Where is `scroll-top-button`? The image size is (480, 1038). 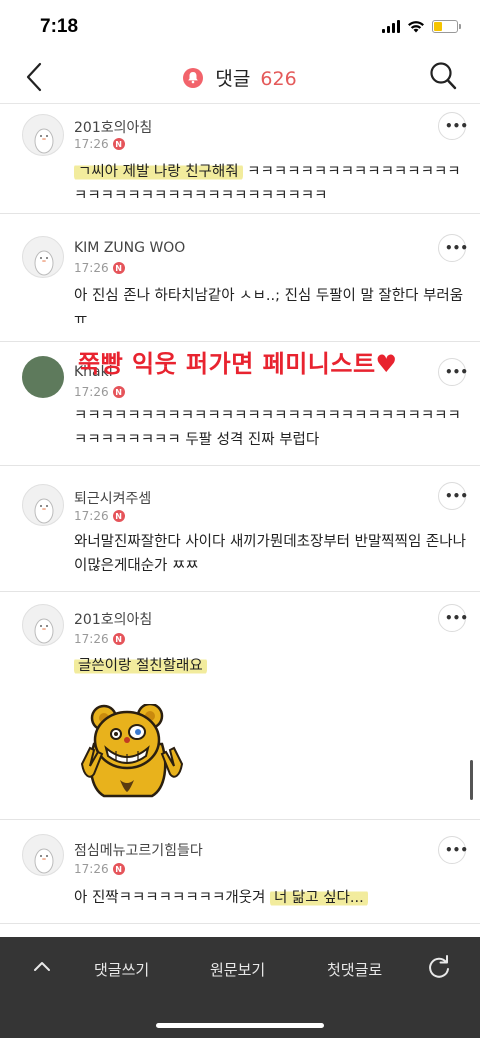
scroll-top-button is located at coordinates (42, 967).